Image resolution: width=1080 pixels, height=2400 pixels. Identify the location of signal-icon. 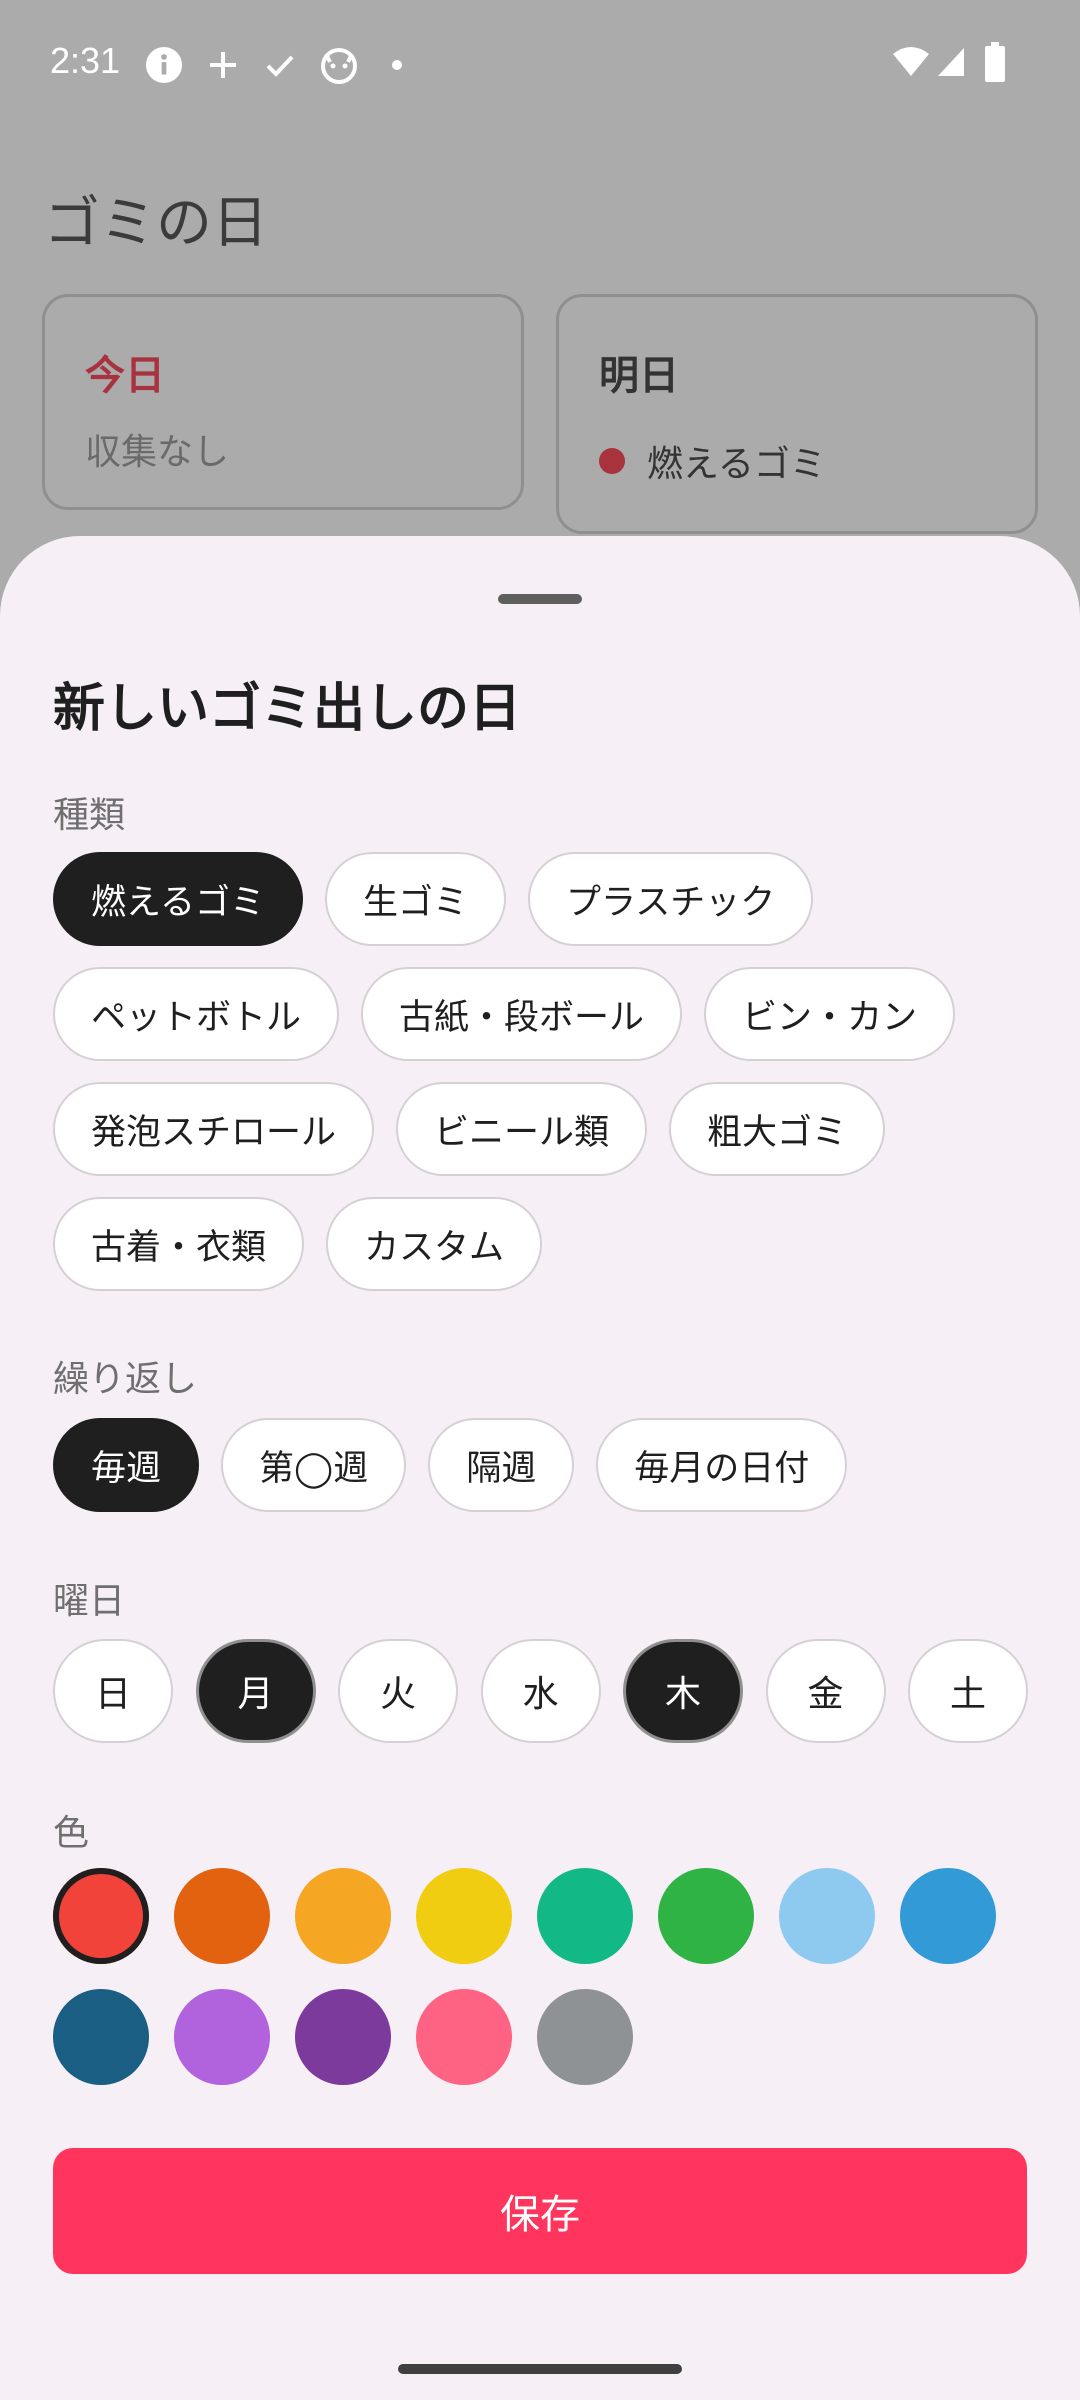
(951, 62).